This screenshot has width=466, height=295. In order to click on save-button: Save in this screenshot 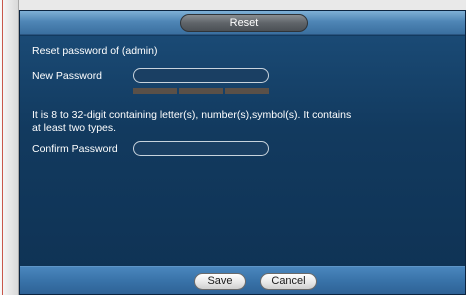, I will do `click(220, 281)`.